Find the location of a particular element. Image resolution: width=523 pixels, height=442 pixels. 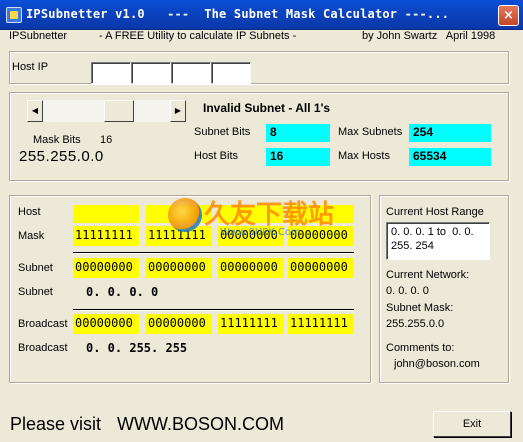

mask-bits-value: 16 is located at coordinates (106, 140).